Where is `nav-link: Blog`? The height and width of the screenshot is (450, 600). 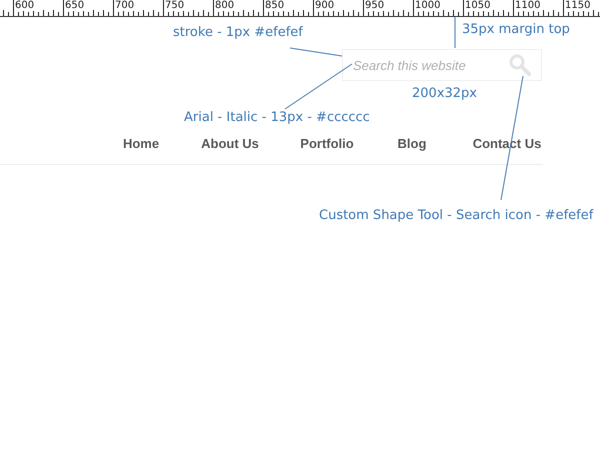 nav-link: Blog is located at coordinates (412, 144).